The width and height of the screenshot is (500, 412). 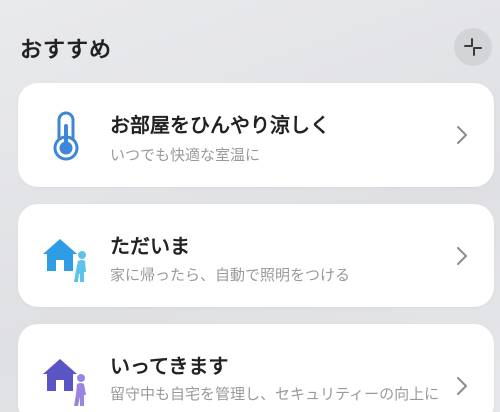 I want to click on leaving-home-icon, so click(x=67, y=381).